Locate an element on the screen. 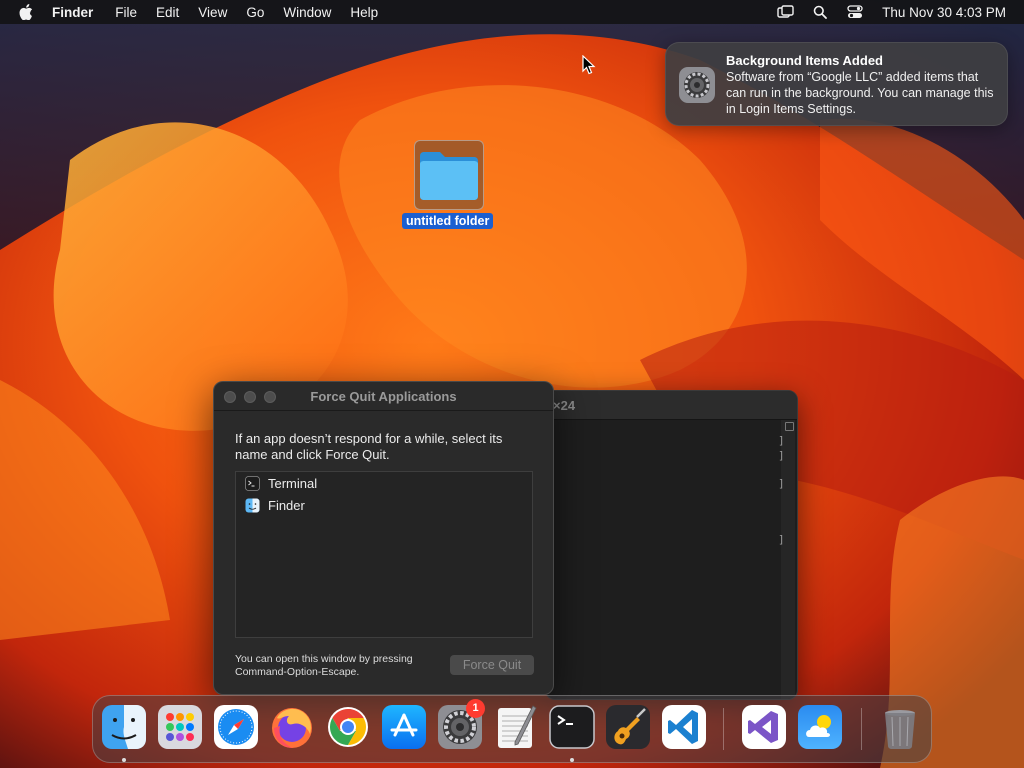  dock-visual-studio-icon is located at coordinates (764, 727).